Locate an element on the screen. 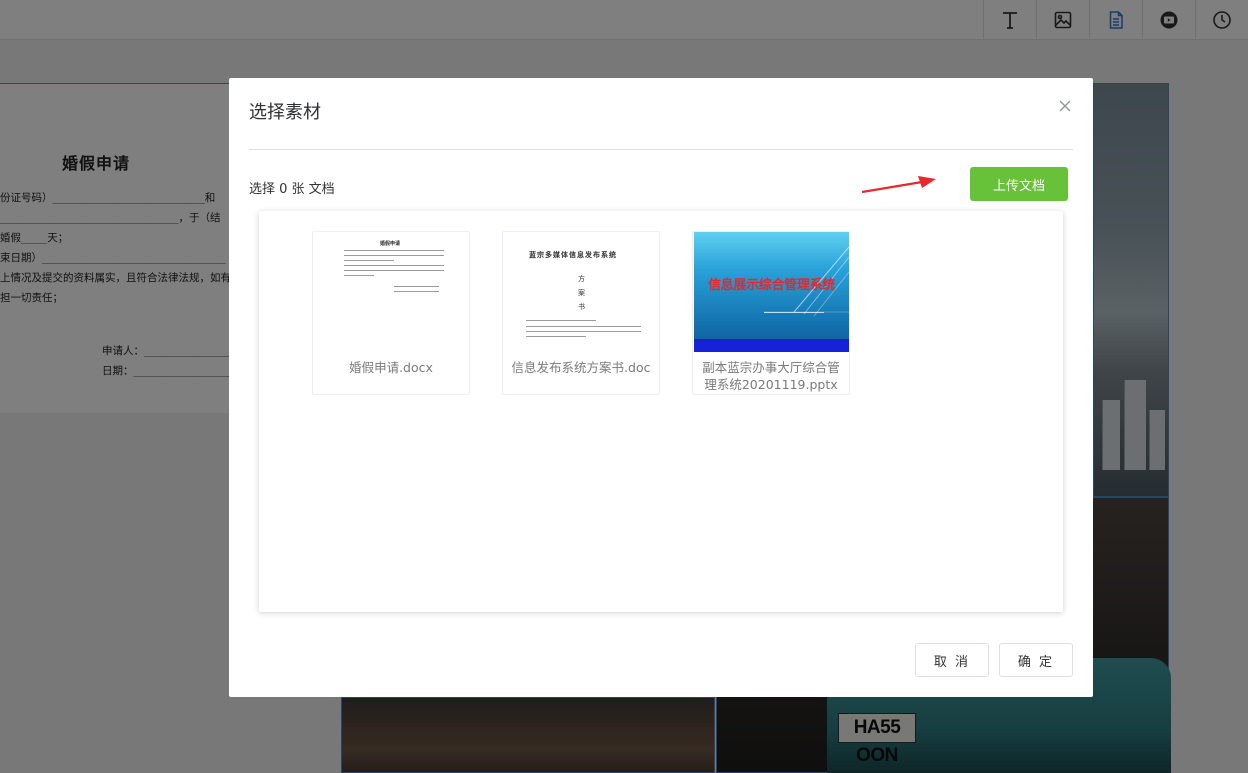 This screenshot has width=1248, height=773. file-card-marriage-leave: 婚假申请 婚假申请.docx is located at coordinates (391, 313).